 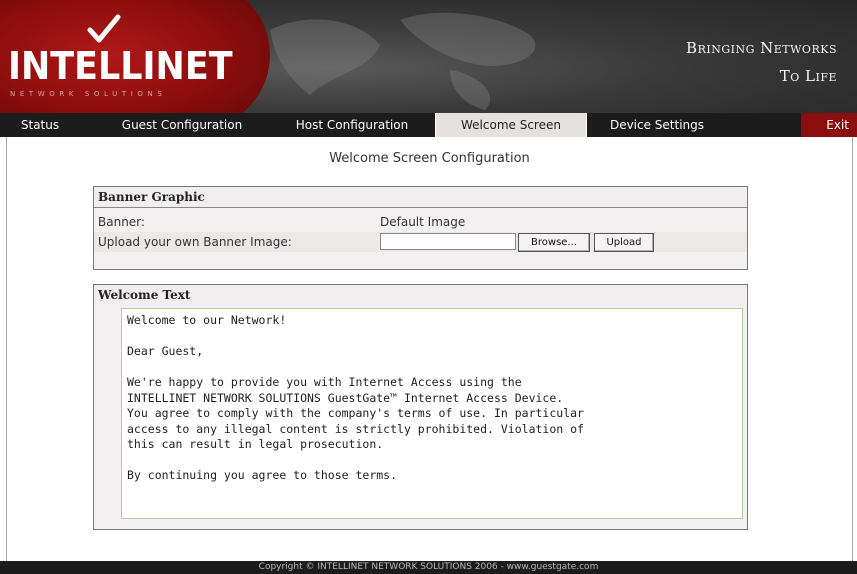 I want to click on brand-logo: INTELLINET, so click(x=120, y=66).